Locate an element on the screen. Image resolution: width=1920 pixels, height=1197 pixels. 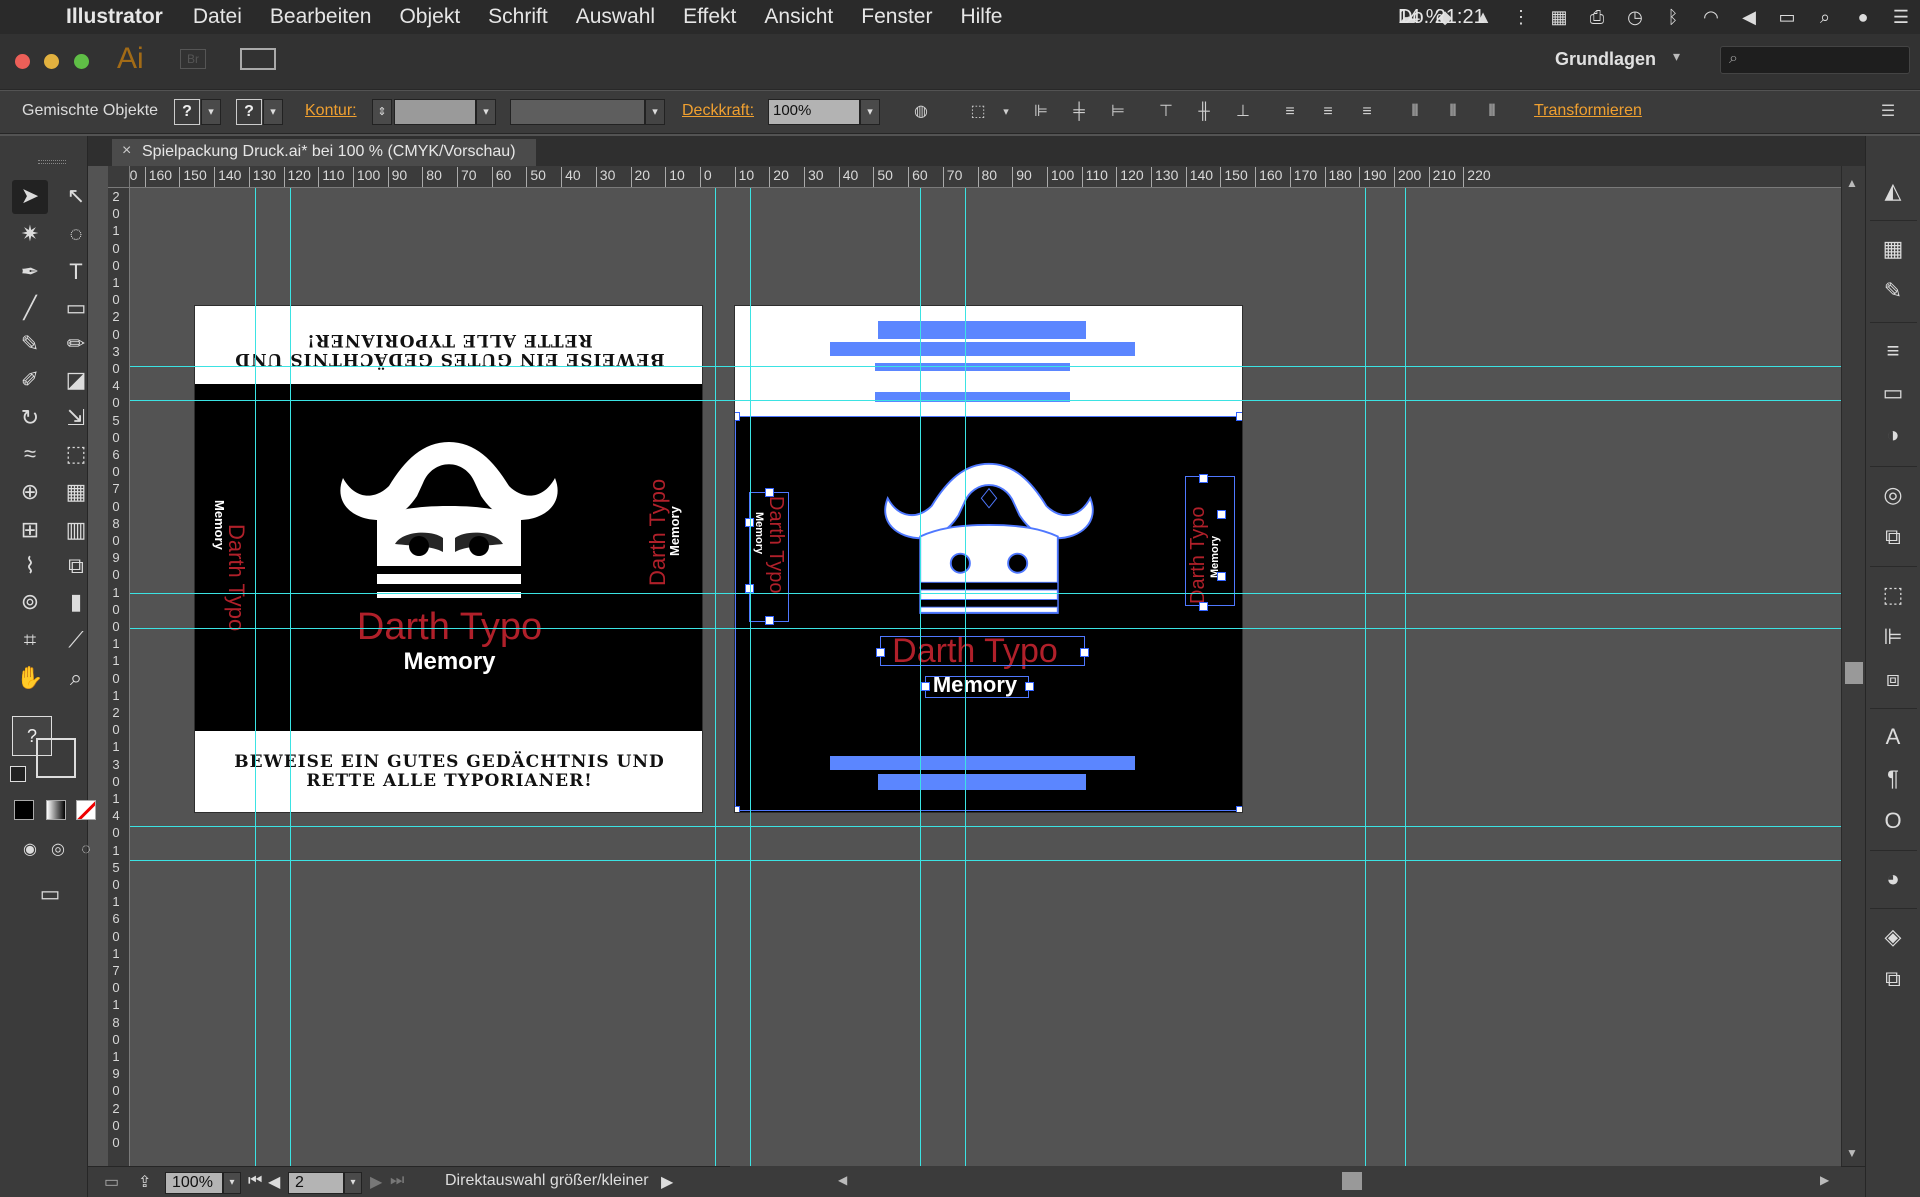
align-vertical-center-icon: ╫ is located at coordinates (1204, 113).